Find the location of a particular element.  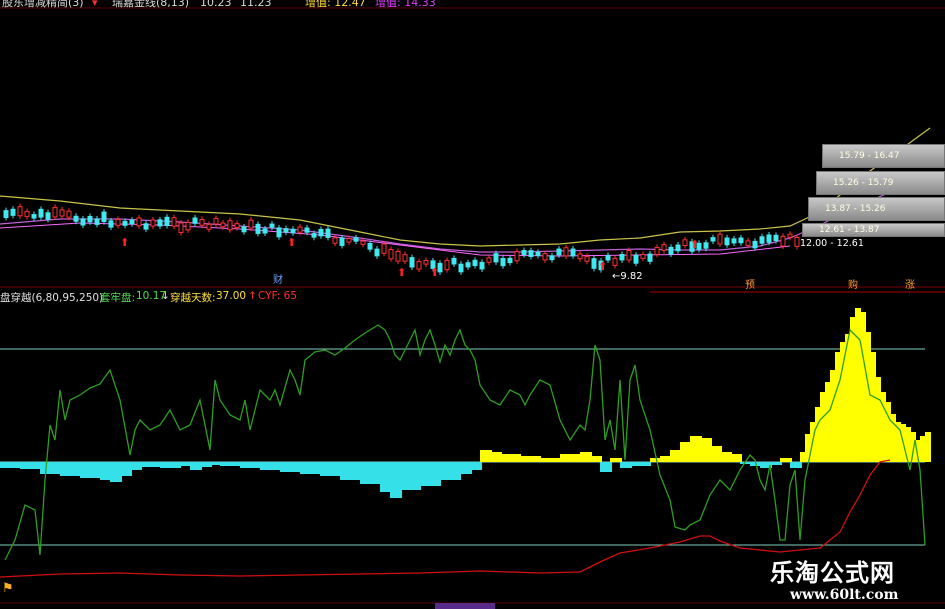

watermark-url: www.60lt.com is located at coordinates (844, 595).